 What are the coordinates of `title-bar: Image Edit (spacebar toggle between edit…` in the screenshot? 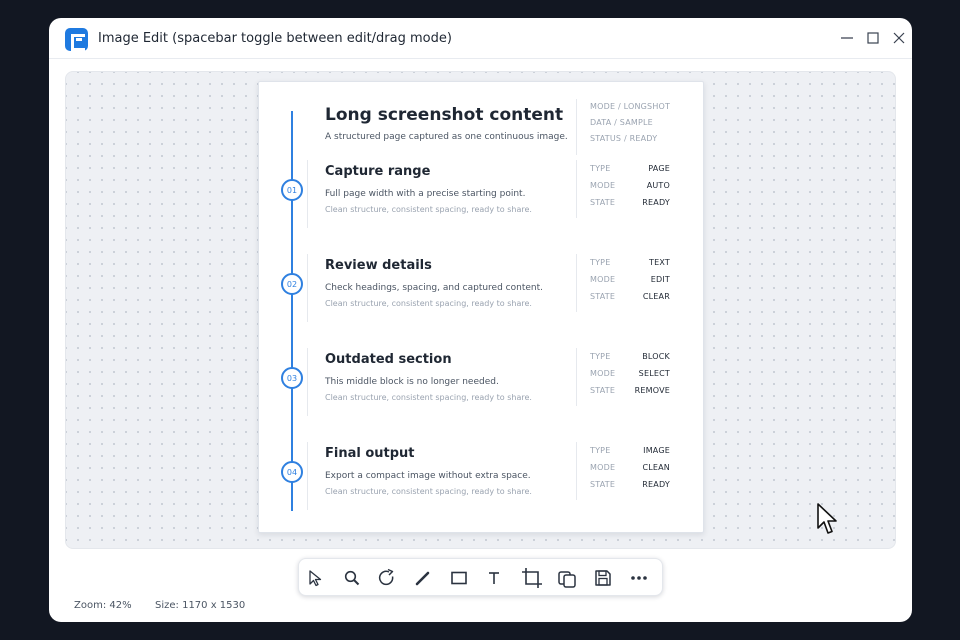 It's located at (480, 38).